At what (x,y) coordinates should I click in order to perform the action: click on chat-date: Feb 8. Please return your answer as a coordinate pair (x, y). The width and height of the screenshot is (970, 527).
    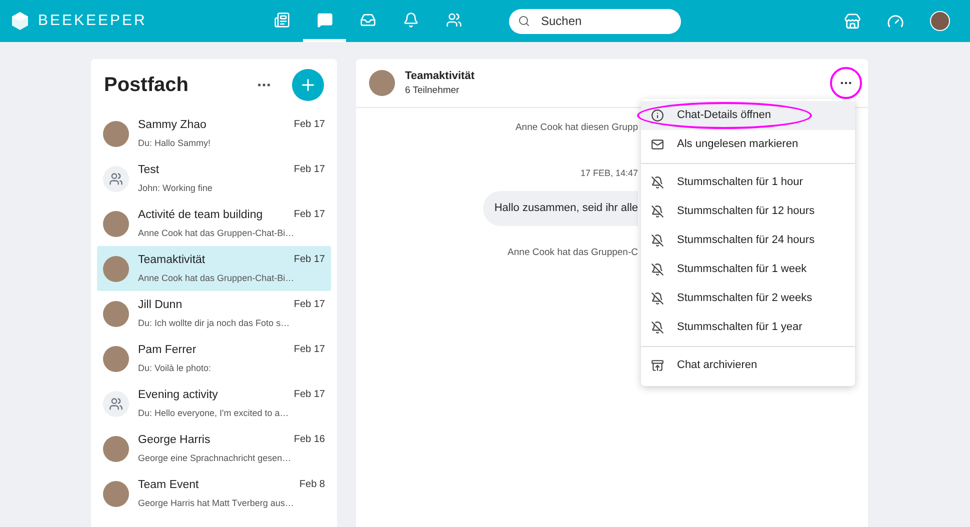
    Looking at the image, I should click on (312, 485).